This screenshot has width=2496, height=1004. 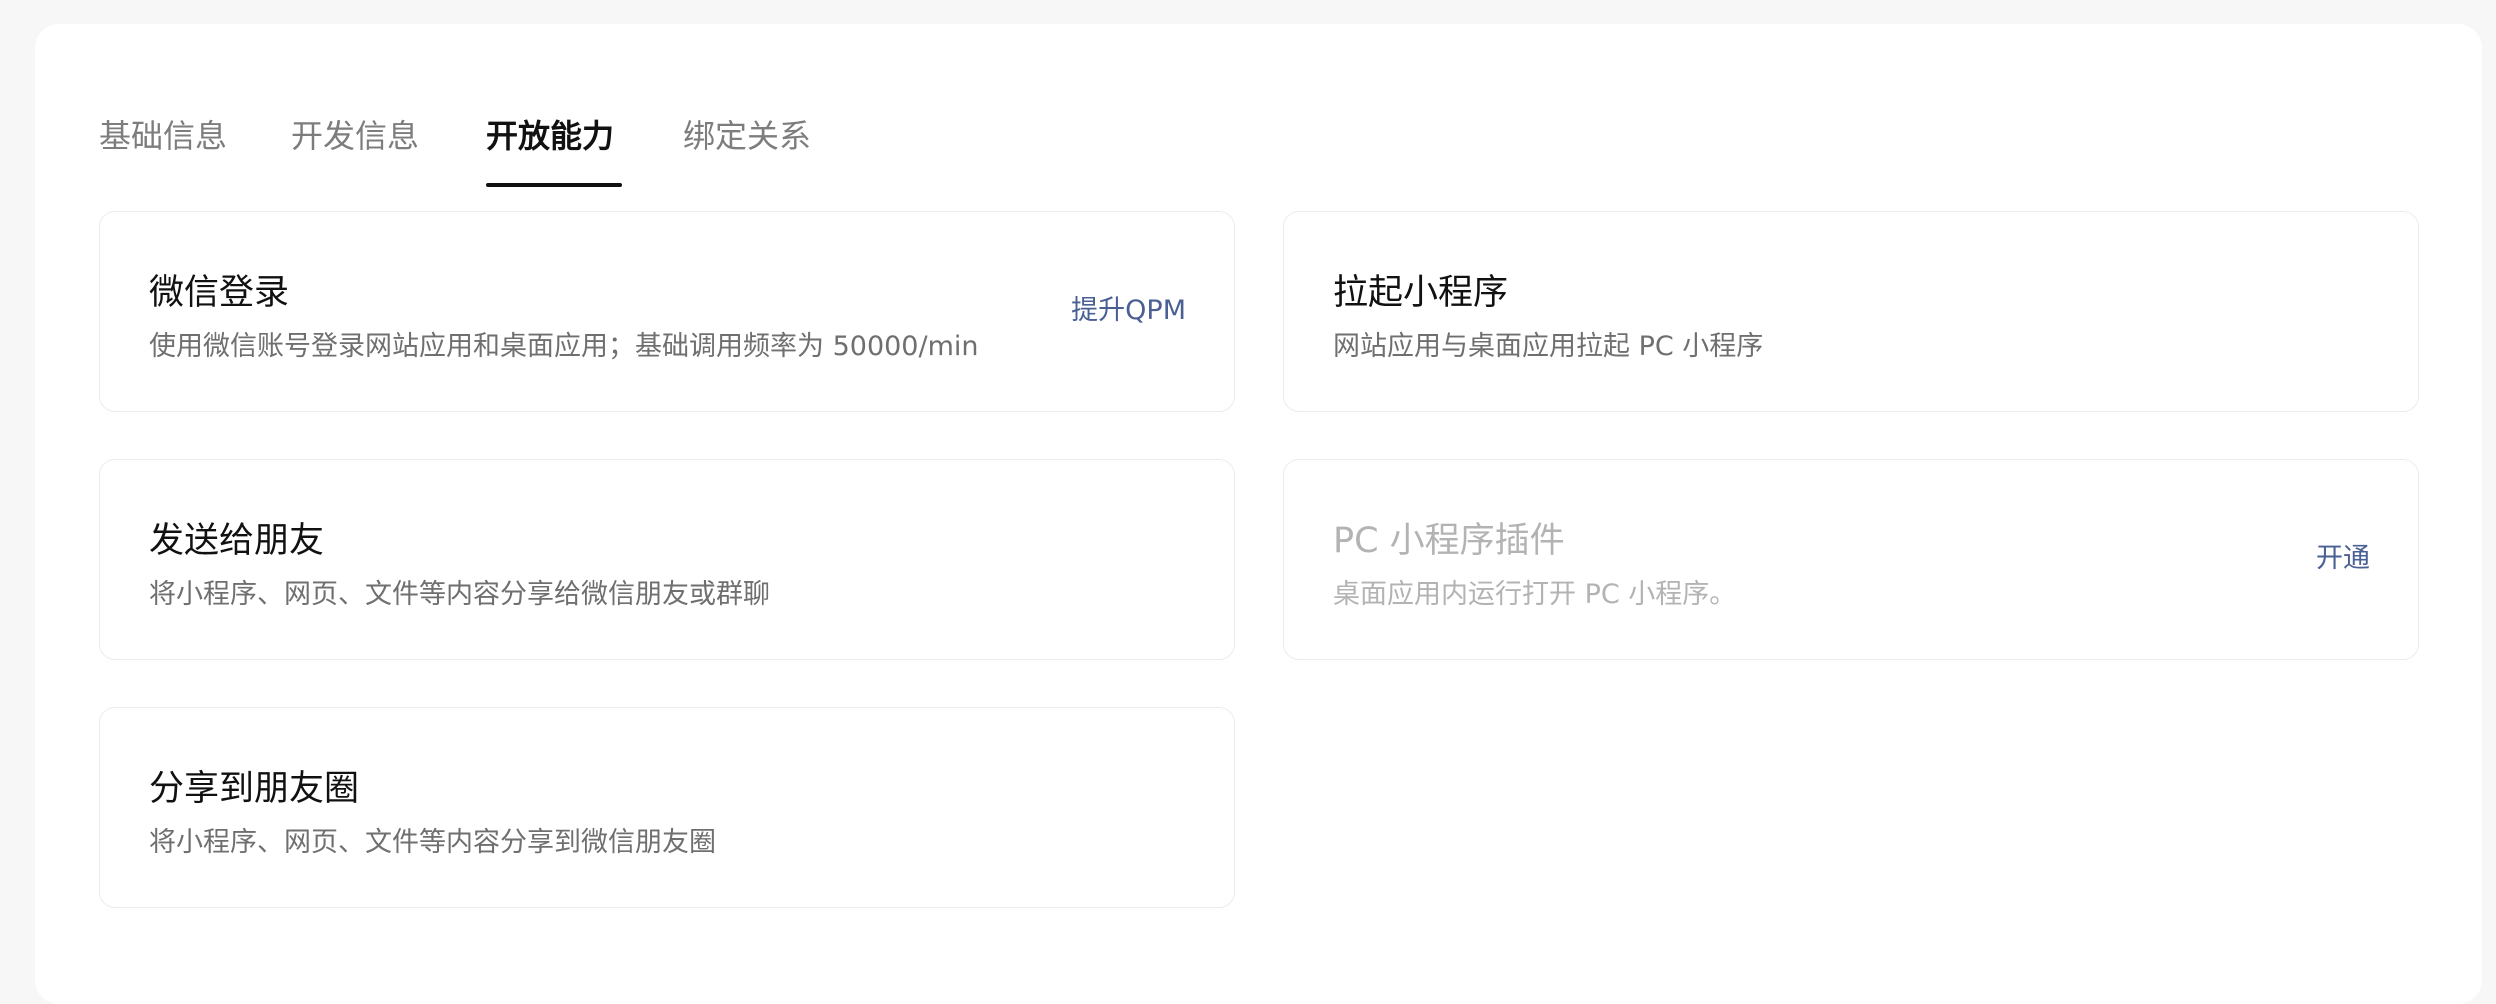 I want to click on tab-dev-info: 开发信息, so click(x=355, y=136).